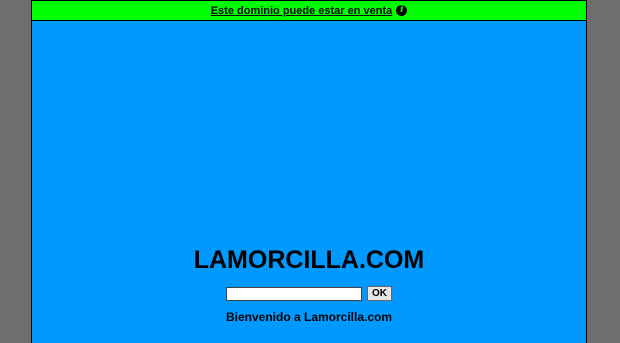 This screenshot has width=620, height=343. I want to click on welcome-text: Bienvenido a Lamorcilla.com, so click(309, 317).